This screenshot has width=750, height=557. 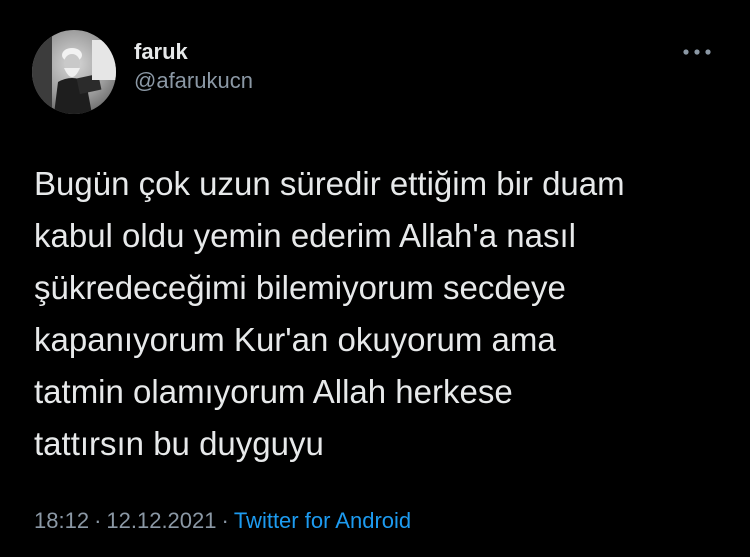 I want to click on more-options-button, so click(x=698, y=52).